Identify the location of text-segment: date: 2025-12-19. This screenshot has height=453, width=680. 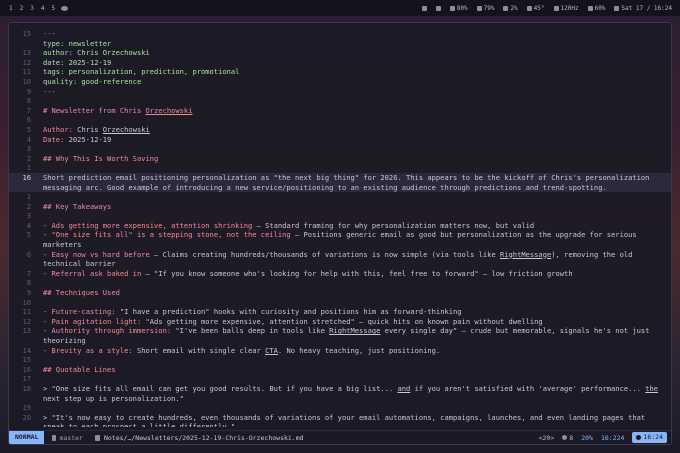
(77, 62).